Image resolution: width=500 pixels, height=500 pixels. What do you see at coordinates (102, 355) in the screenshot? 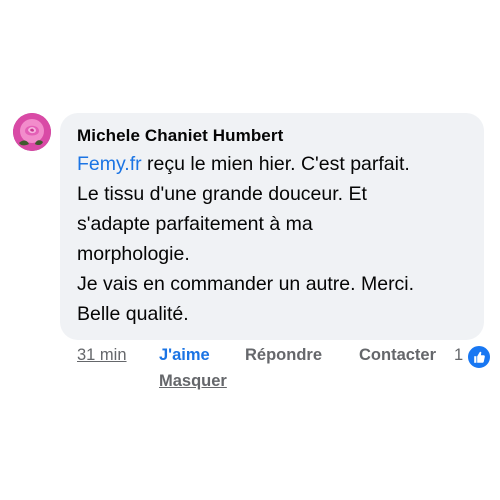
I see `timestamp-link: 31 min` at bounding box center [102, 355].